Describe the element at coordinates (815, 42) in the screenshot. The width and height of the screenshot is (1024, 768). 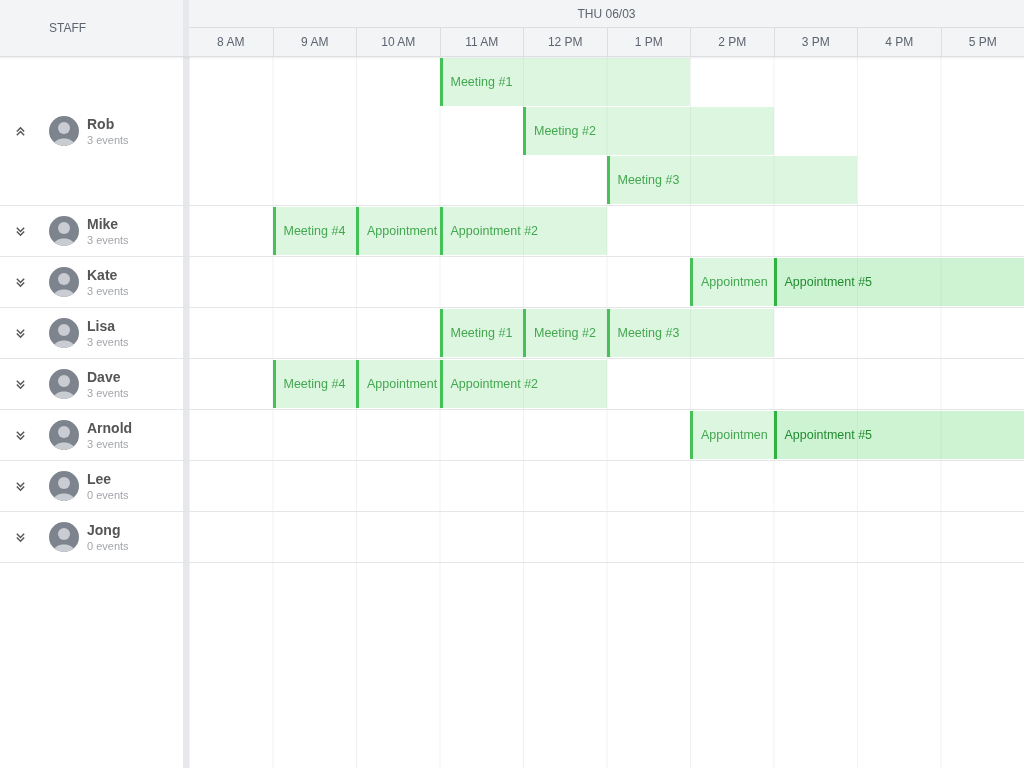
I see `hour-header: 3 PM` at that location.